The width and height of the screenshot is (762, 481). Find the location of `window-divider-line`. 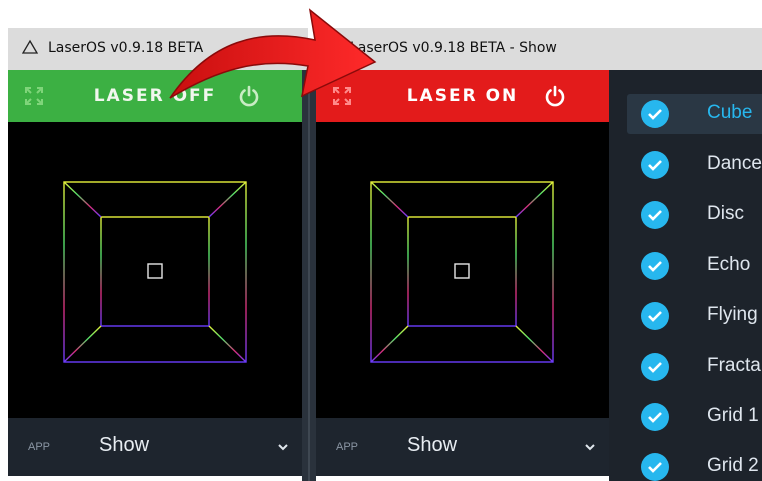

window-divider-line is located at coordinates (309, 275).